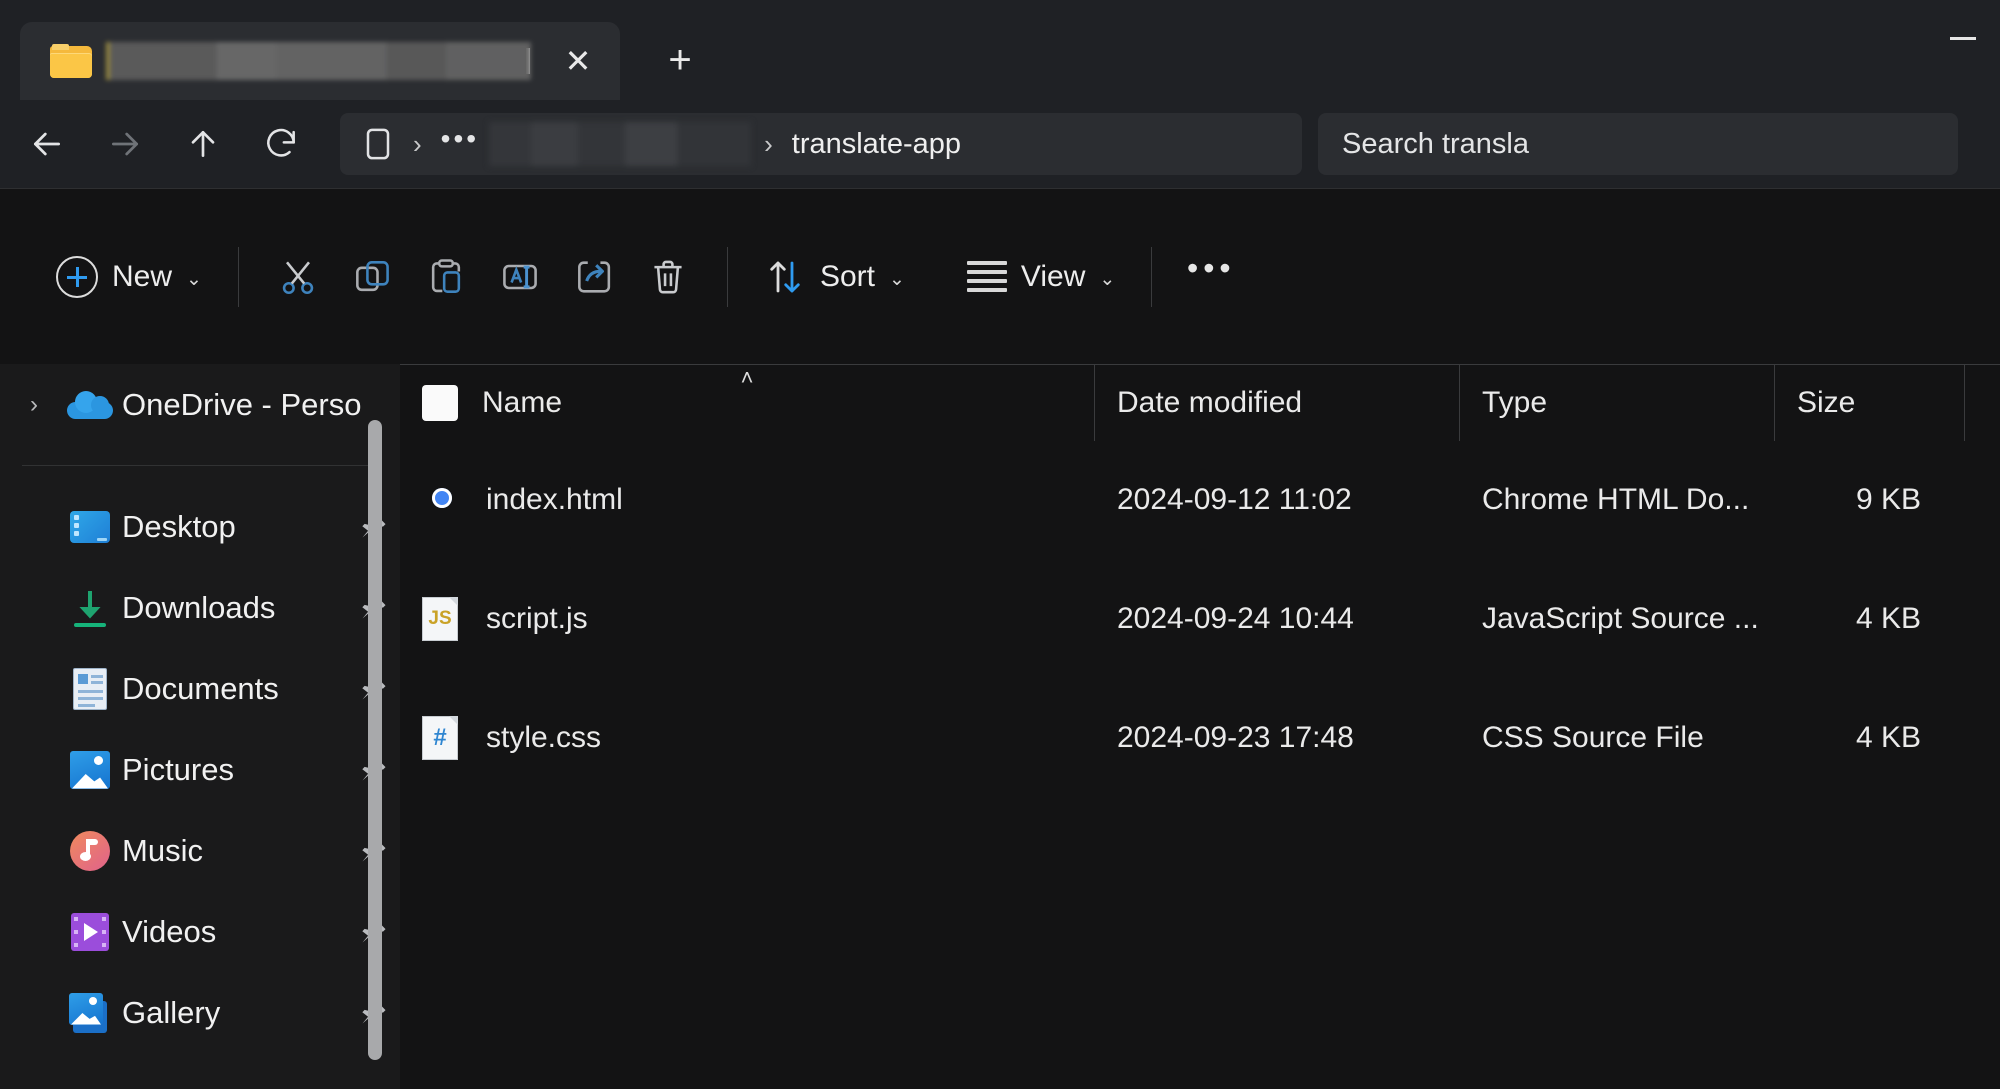  I want to click on select-all-checkbox, so click(440, 402).